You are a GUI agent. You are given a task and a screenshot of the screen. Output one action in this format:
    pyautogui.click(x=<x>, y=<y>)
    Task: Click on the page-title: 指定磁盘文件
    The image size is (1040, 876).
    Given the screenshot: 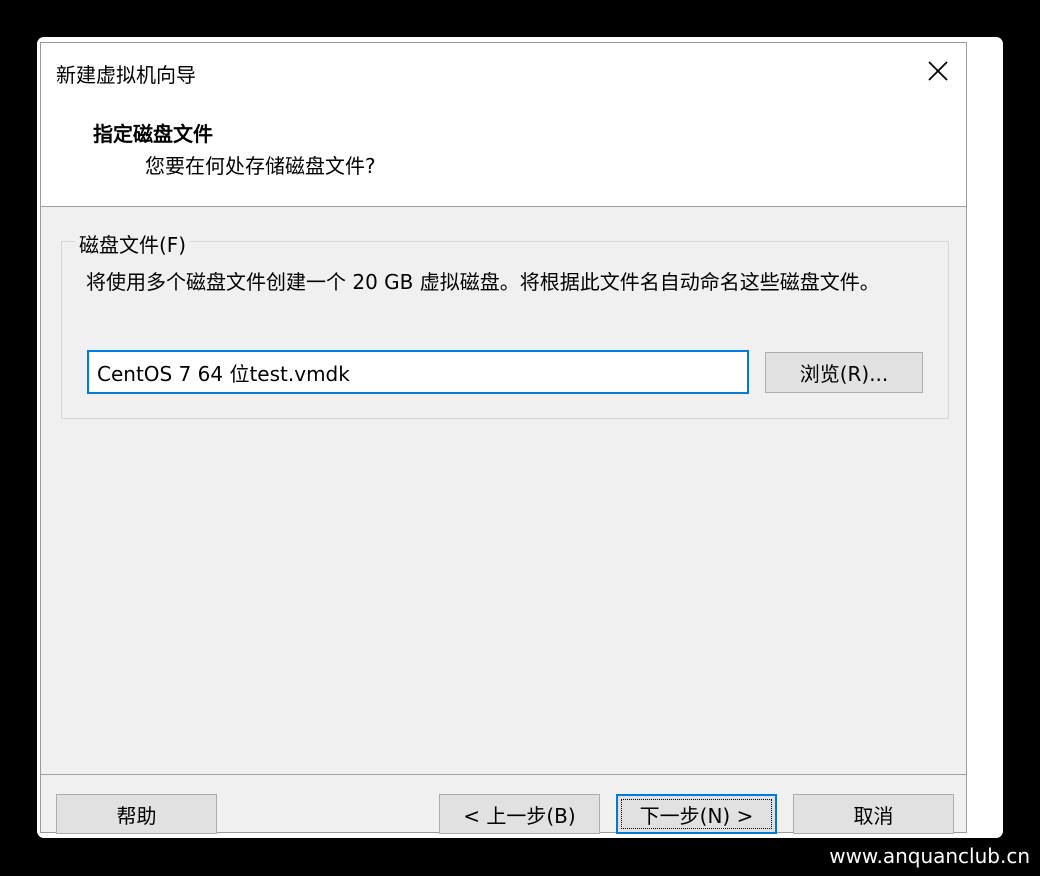 What is the action you would take?
    pyautogui.click(x=153, y=134)
    